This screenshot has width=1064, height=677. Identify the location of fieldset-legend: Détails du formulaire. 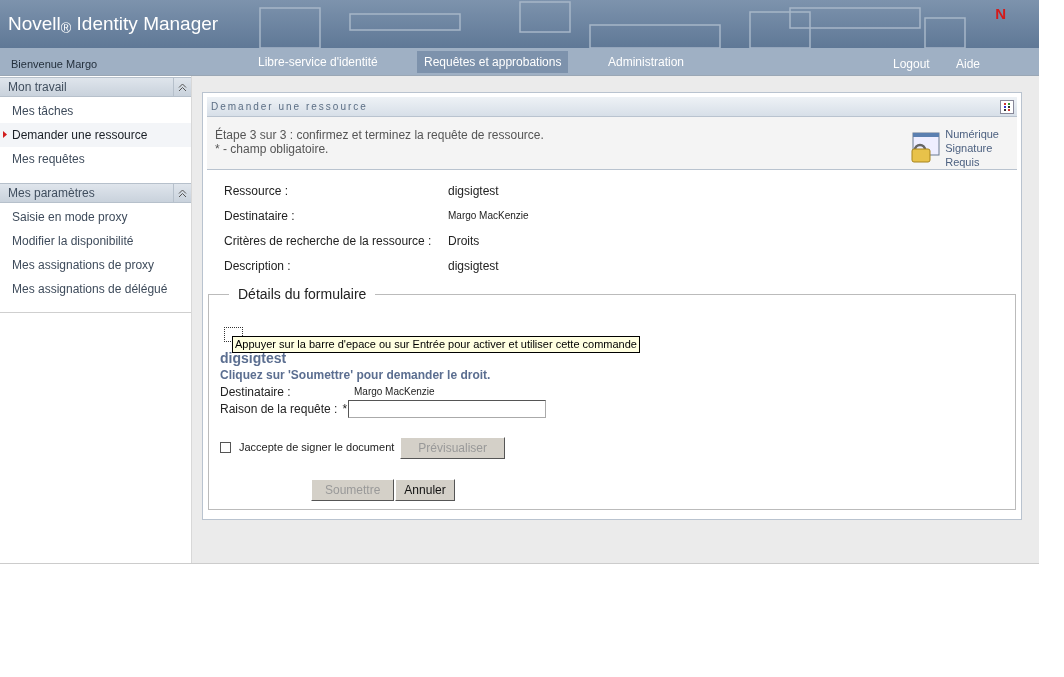
(302, 294).